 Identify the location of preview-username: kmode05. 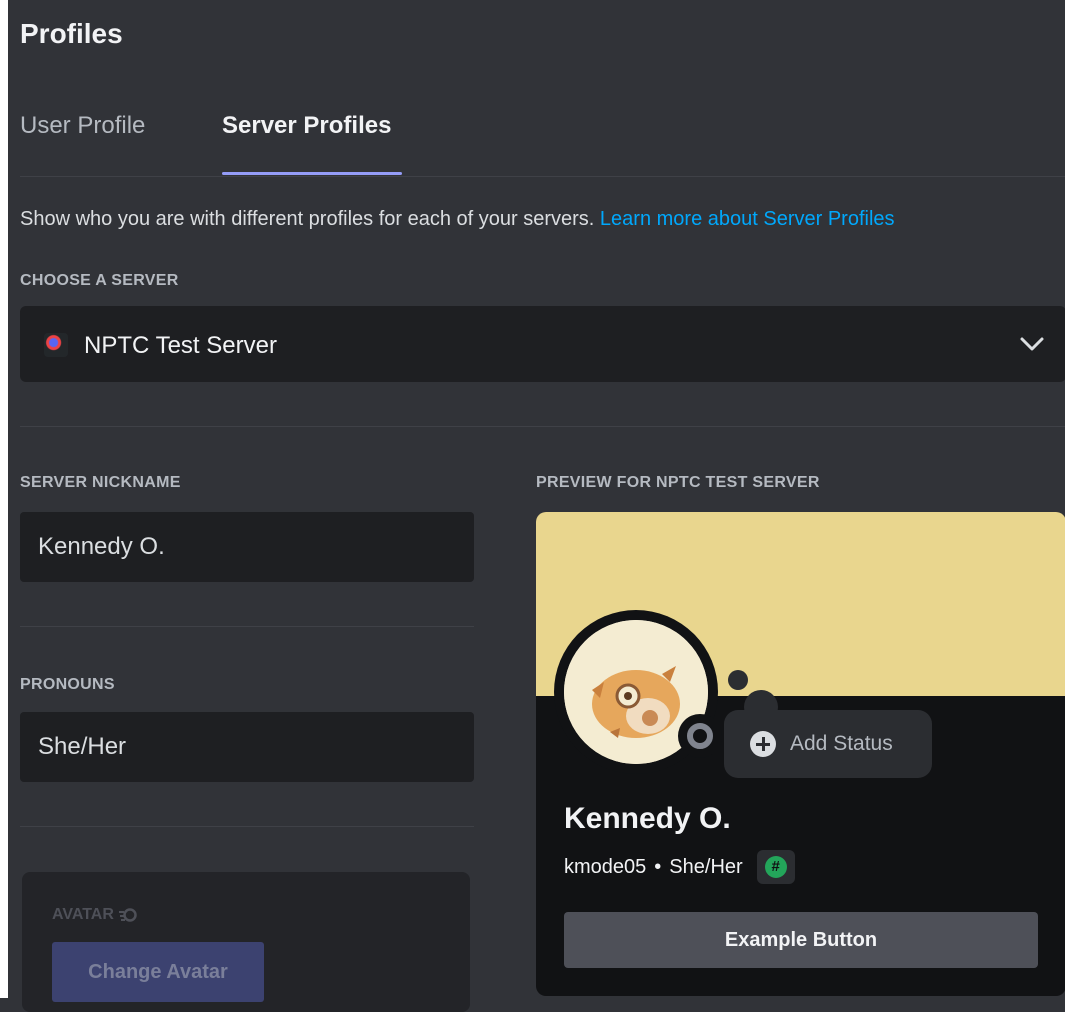
(605, 866).